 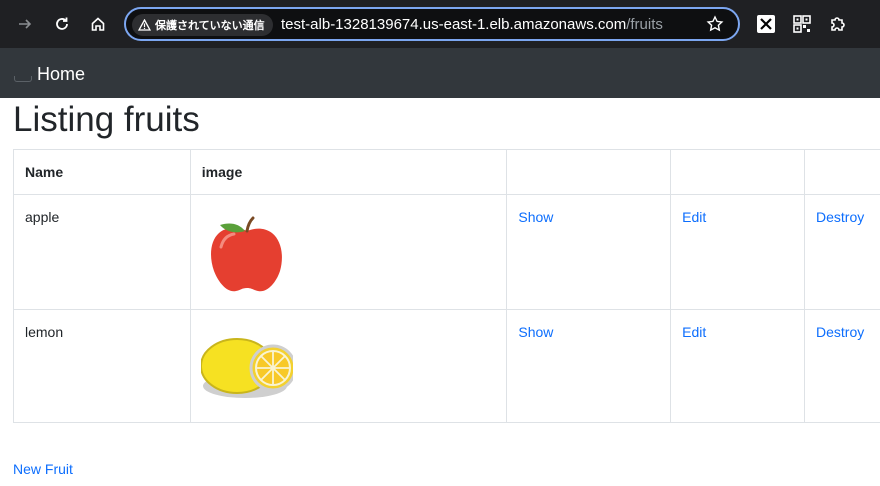 I want to click on page-title: Listing fruits, so click(x=106, y=119).